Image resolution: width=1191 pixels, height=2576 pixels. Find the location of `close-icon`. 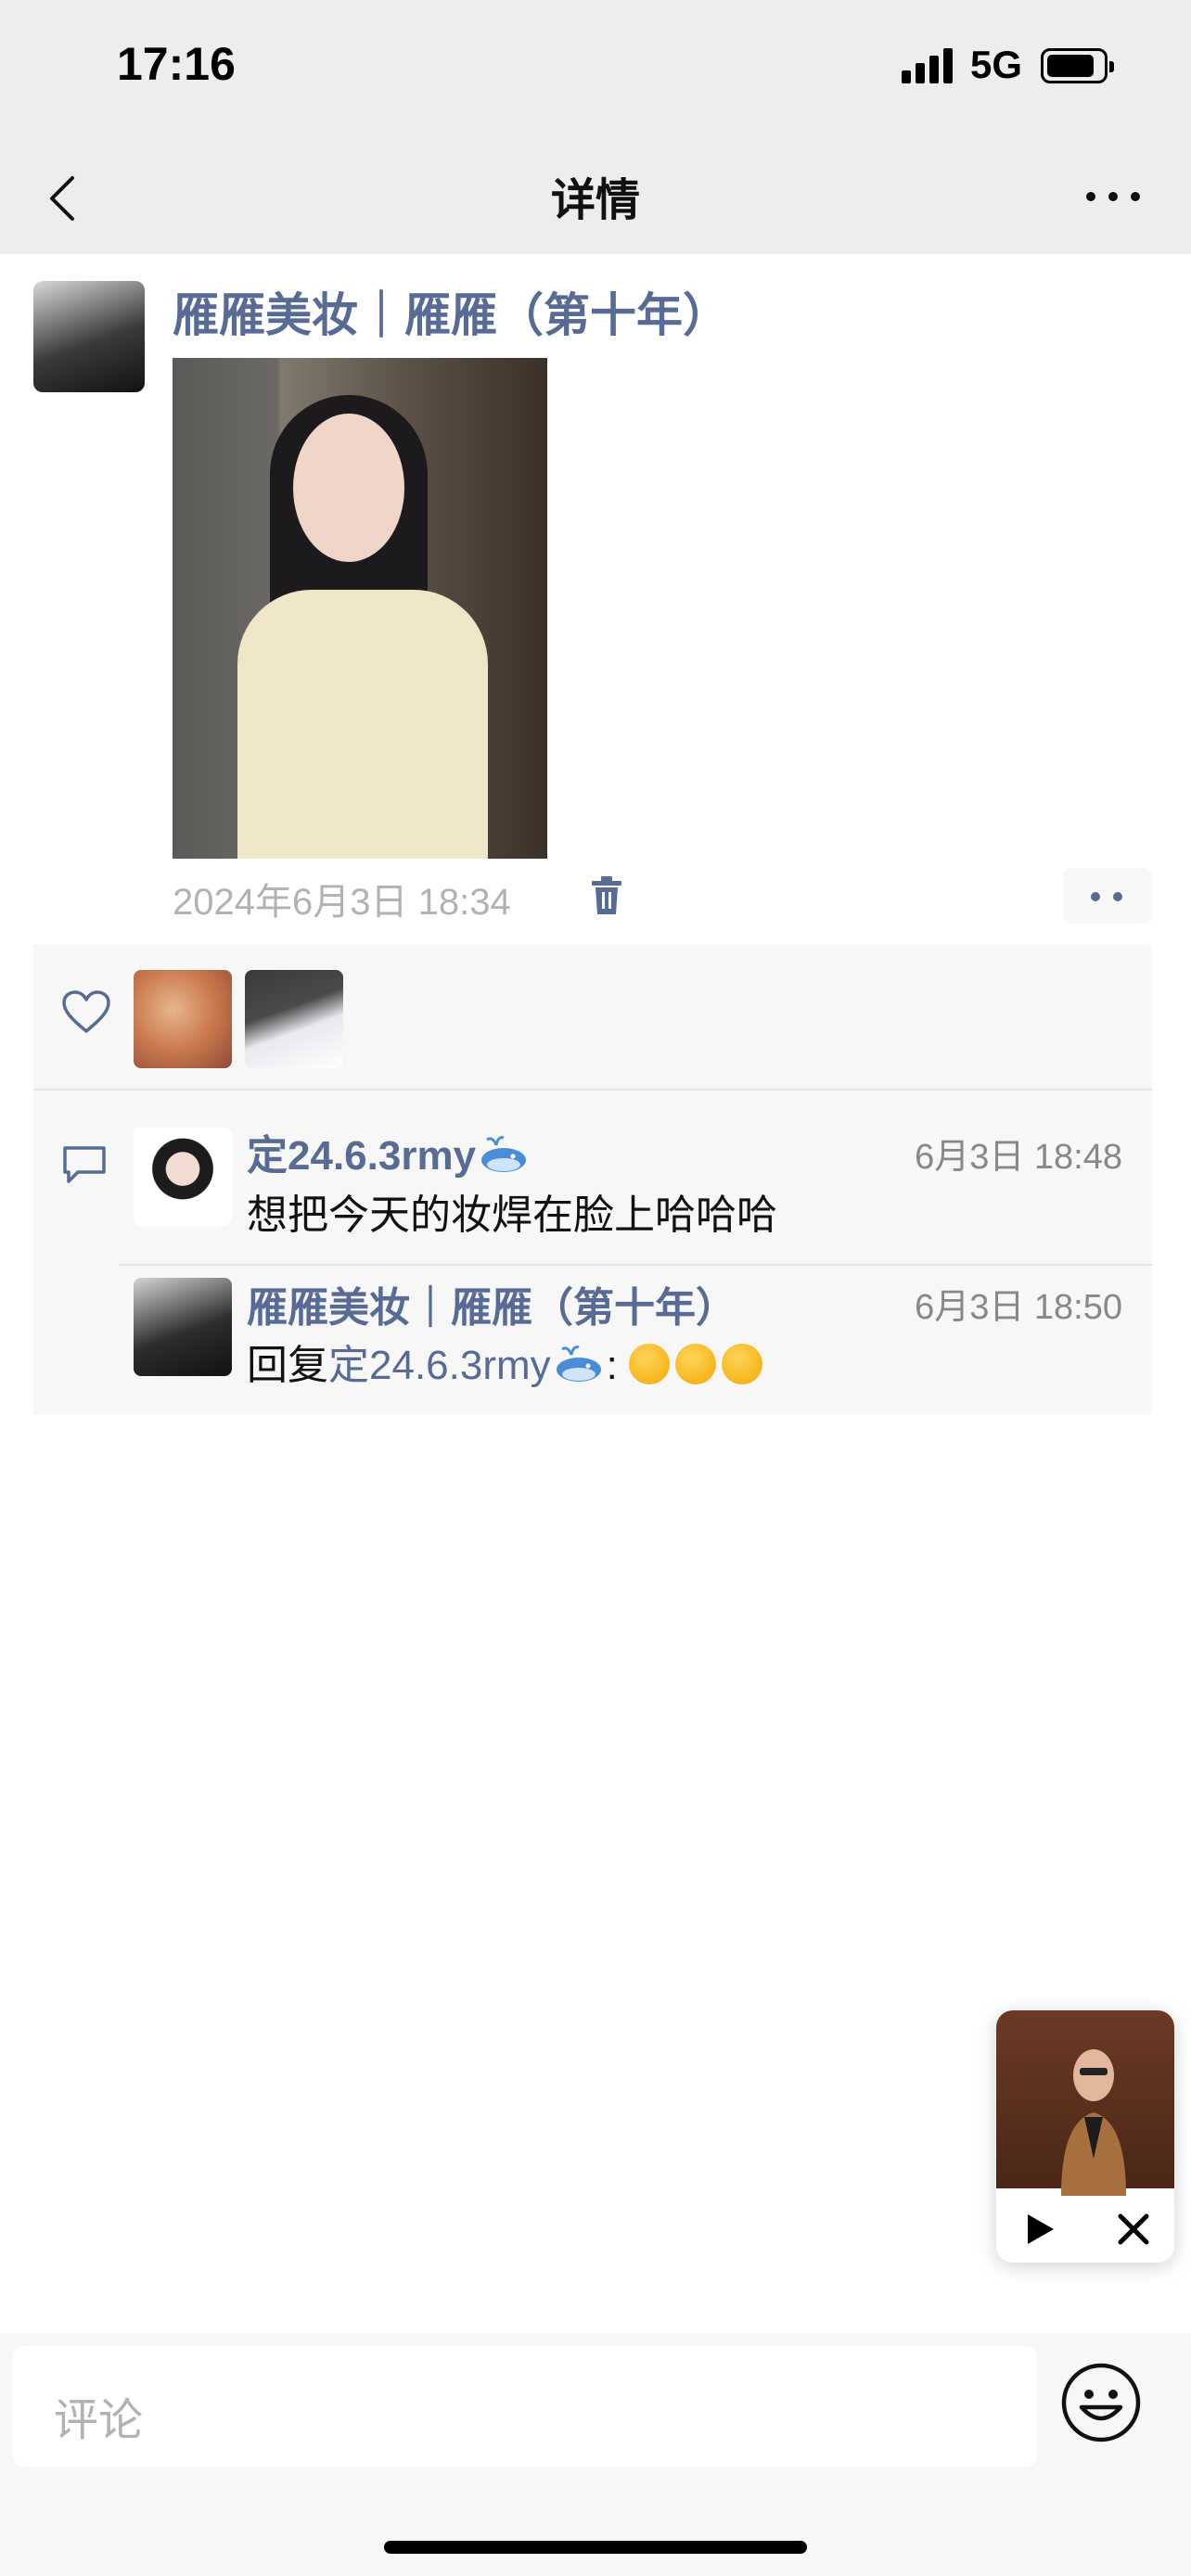

close-icon is located at coordinates (1133, 2230).